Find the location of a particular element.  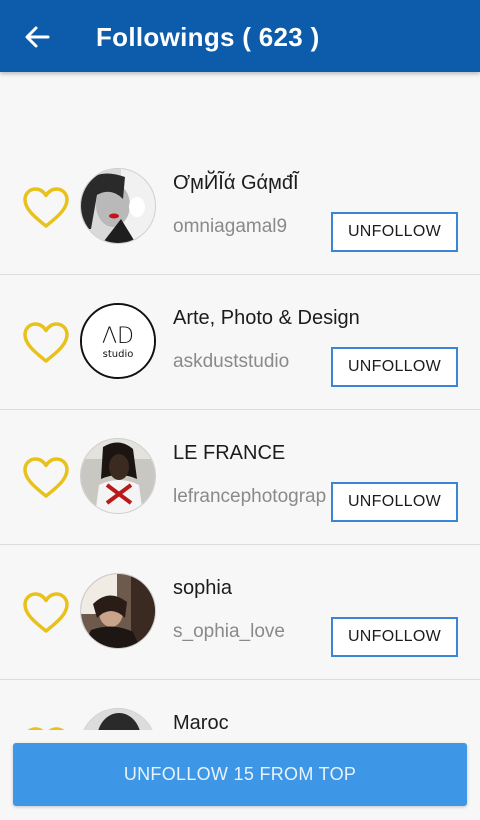

app-bar: Followings ( 623 ) is located at coordinates (240, 36).